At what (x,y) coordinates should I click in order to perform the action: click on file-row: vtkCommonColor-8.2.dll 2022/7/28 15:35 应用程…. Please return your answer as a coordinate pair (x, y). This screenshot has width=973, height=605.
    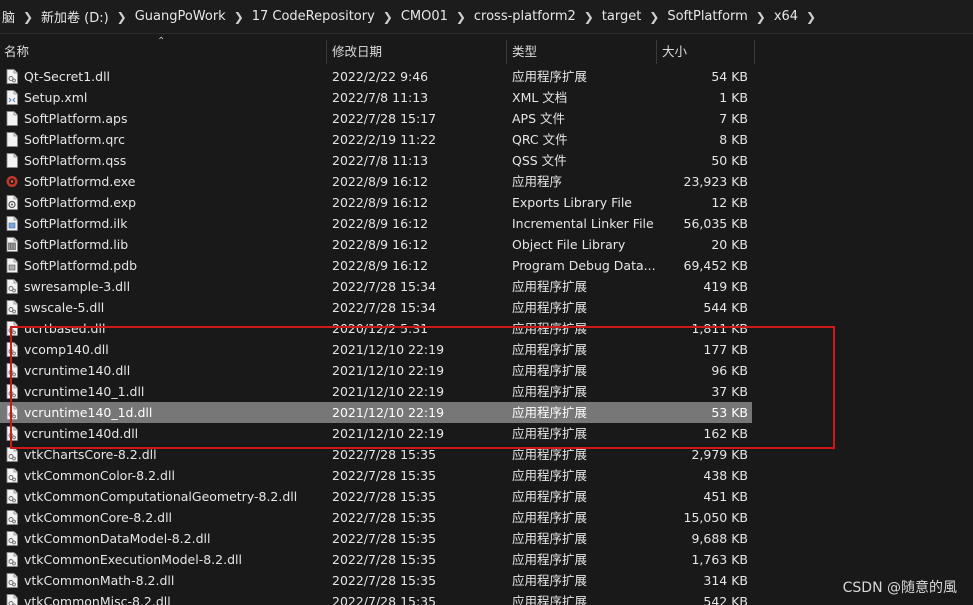
    Looking at the image, I should click on (486, 475).